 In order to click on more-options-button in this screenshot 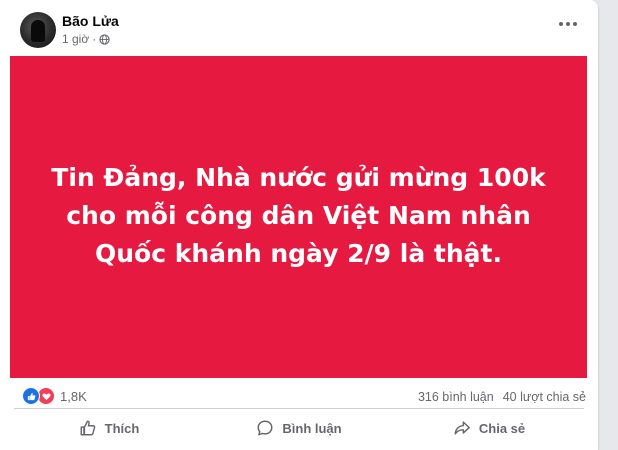, I will do `click(568, 24)`.